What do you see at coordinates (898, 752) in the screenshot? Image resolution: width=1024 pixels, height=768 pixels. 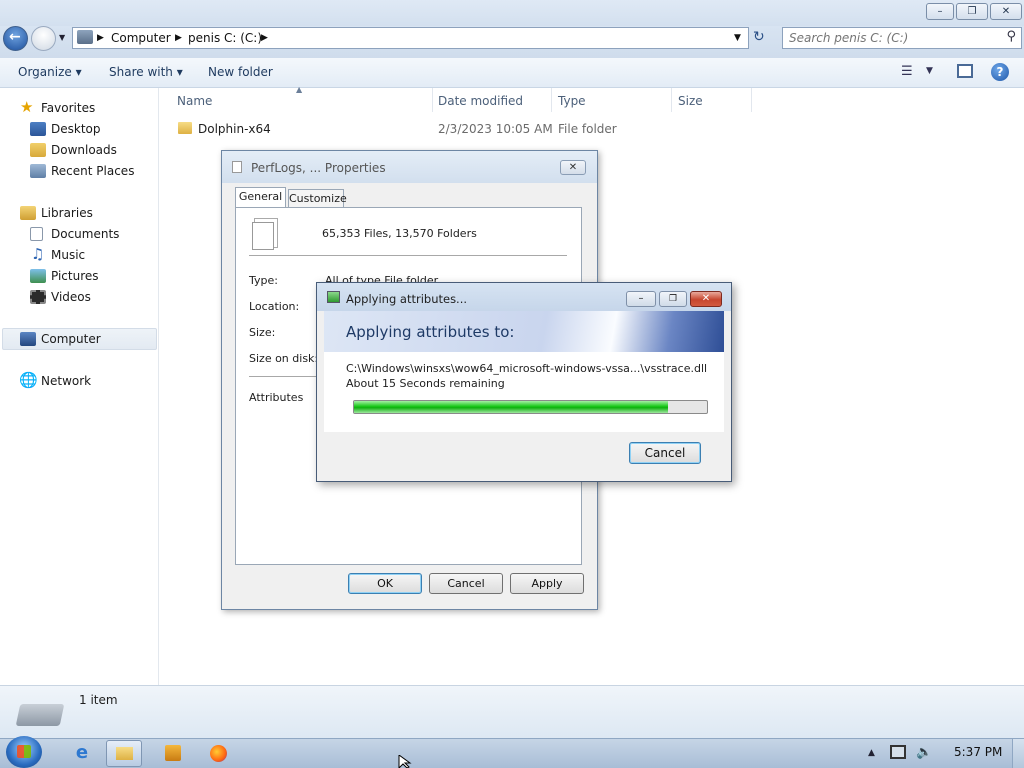 I see `network-tray-icon` at bounding box center [898, 752].